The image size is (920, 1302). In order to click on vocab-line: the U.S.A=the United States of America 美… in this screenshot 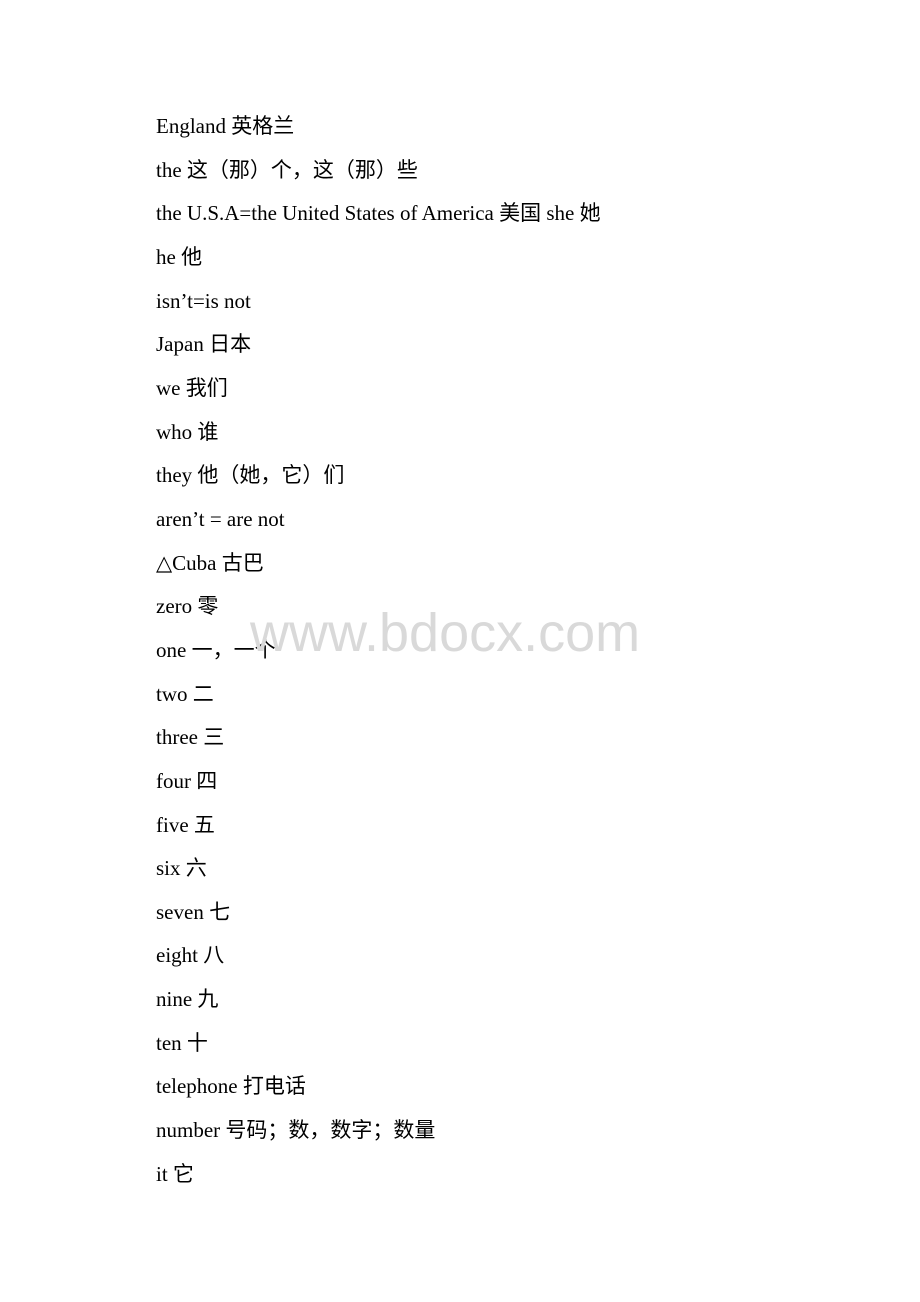, I will do `click(378, 213)`.